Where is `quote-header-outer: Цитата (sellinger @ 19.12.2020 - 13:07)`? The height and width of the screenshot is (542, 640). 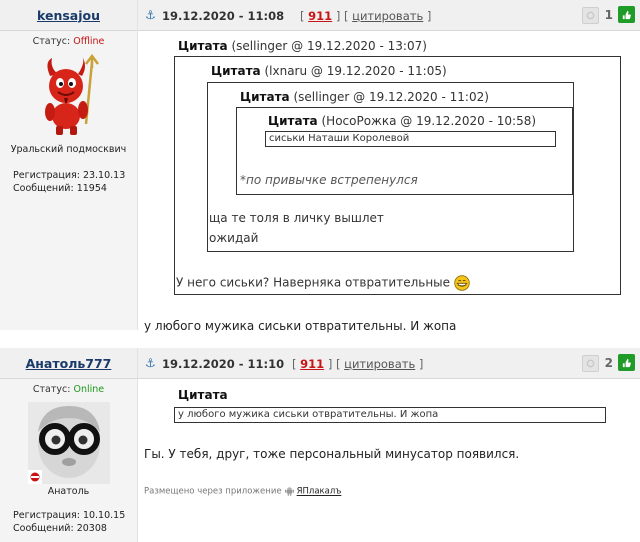 quote-header-outer: Цитата (sellinger @ 19.12.2020 - 13:07) is located at coordinates (302, 46).